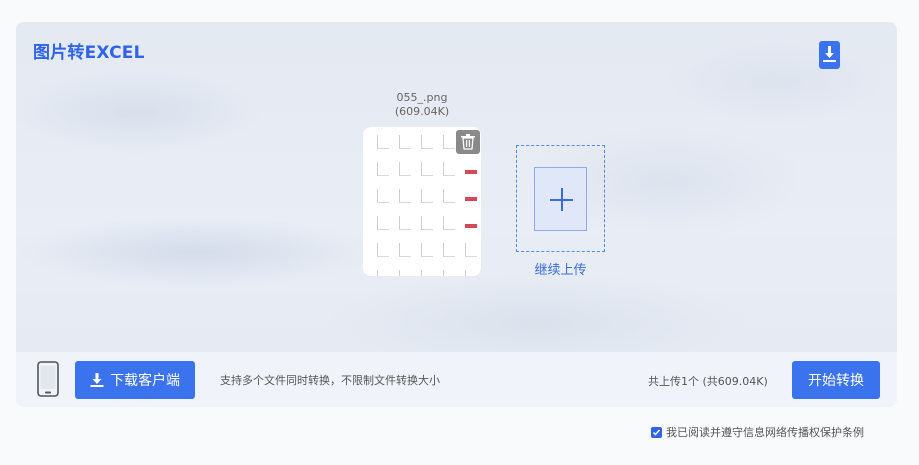 This screenshot has height=465, width=919. What do you see at coordinates (422, 97) in the screenshot?
I see `file-name: 055_.png` at bounding box center [422, 97].